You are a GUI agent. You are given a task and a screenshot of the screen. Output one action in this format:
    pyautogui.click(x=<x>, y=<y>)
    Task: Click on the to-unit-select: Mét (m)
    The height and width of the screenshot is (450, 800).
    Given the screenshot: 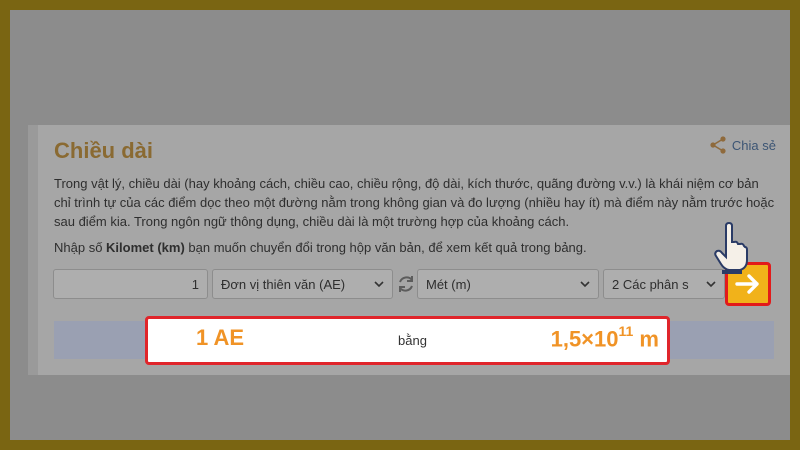 What is the action you would take?
    pyautogui.click(x=508, y=284)
    